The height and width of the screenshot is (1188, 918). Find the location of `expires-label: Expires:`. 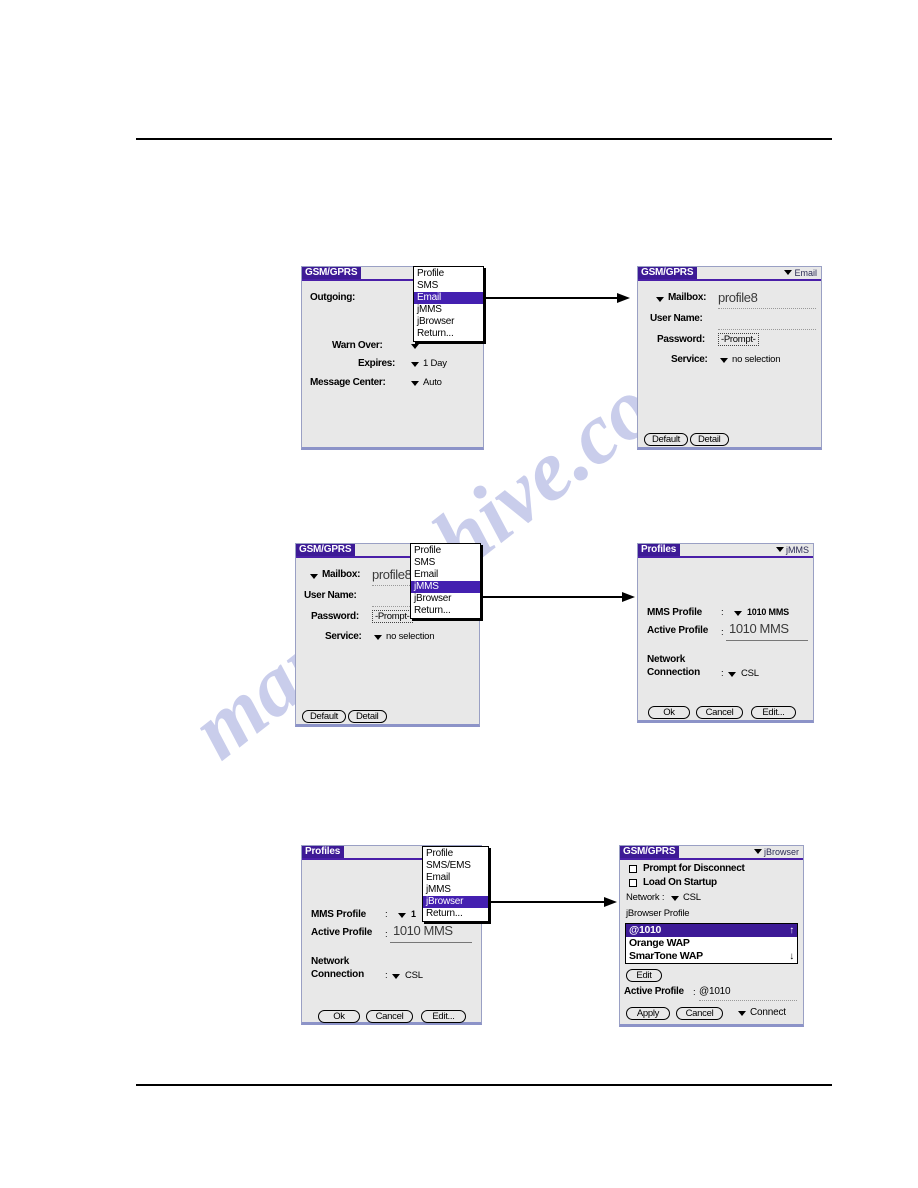

expires-label: Expires: is located at coordinates (377, 363).